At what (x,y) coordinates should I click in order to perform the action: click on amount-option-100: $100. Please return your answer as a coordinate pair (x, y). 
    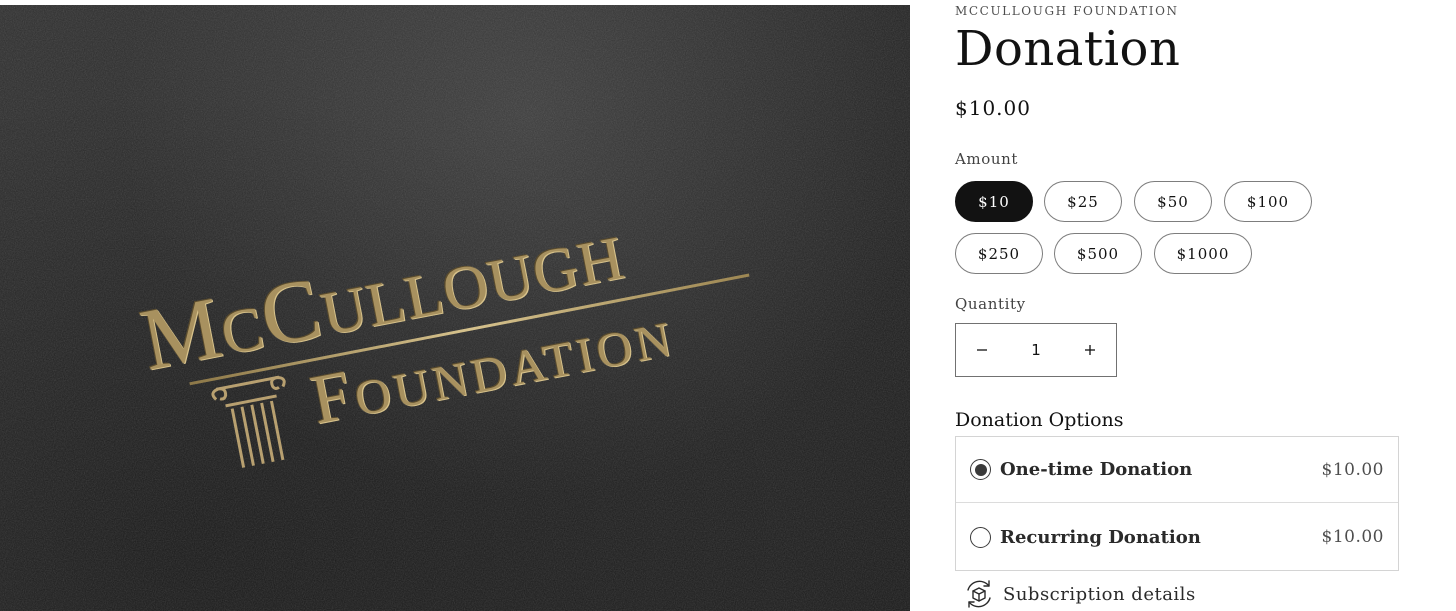
    Looking at the image, I should click on (1268, 201).